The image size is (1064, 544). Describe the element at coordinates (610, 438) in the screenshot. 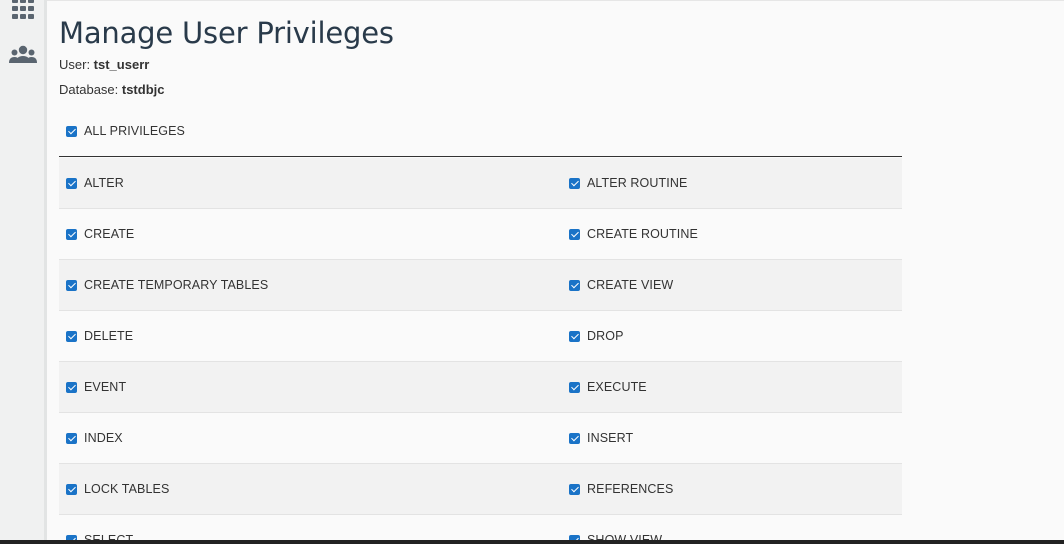

I see `privilege-label: INSERT` at that location.